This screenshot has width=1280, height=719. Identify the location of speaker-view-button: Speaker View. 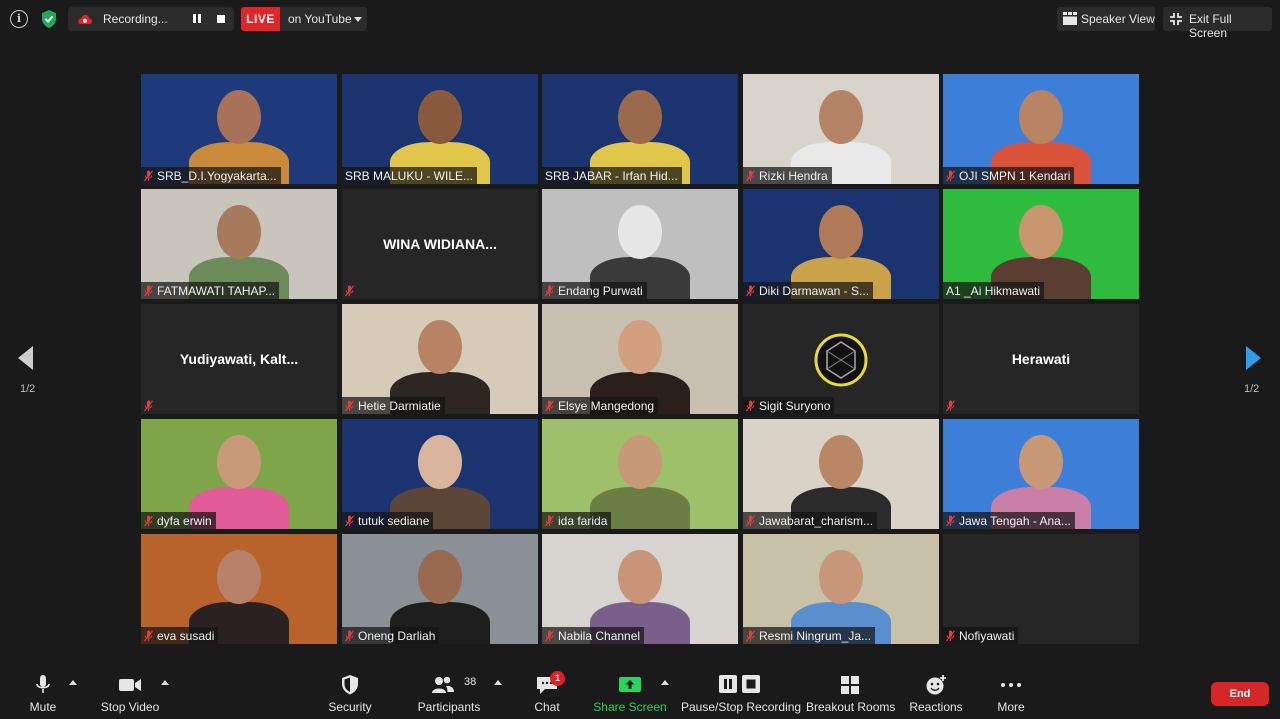
(1106, 19).